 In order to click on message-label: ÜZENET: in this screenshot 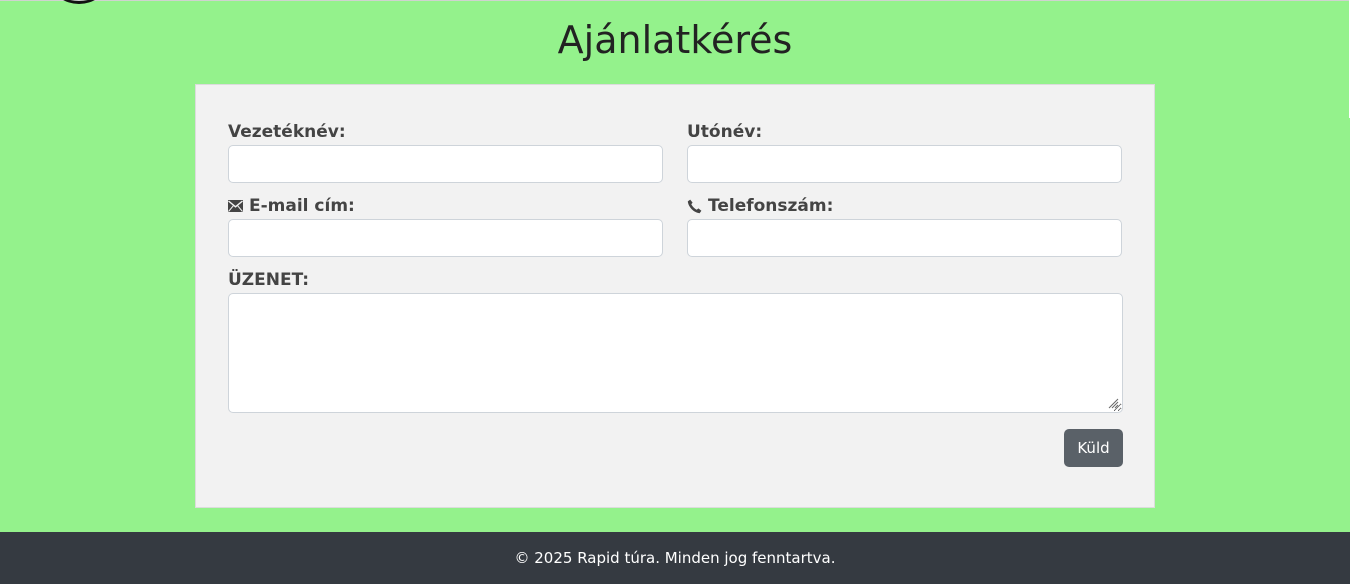, I will do `click(268, 280)`.